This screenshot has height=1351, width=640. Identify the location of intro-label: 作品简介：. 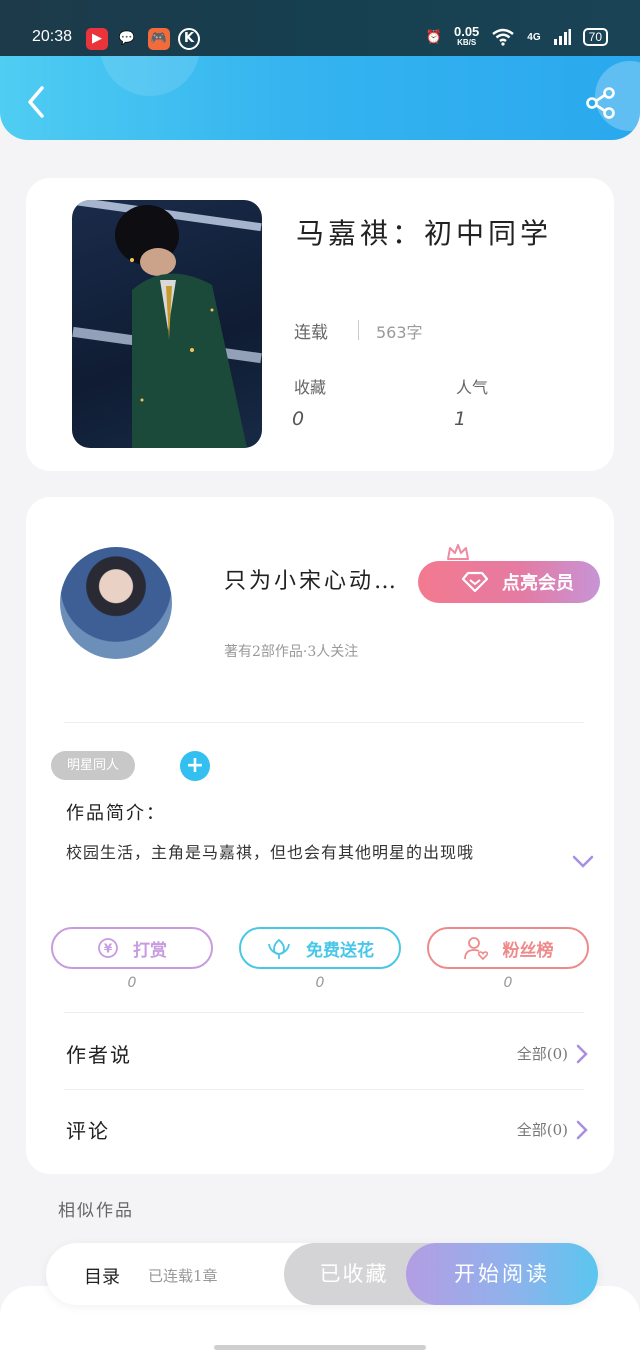
(116, 813).